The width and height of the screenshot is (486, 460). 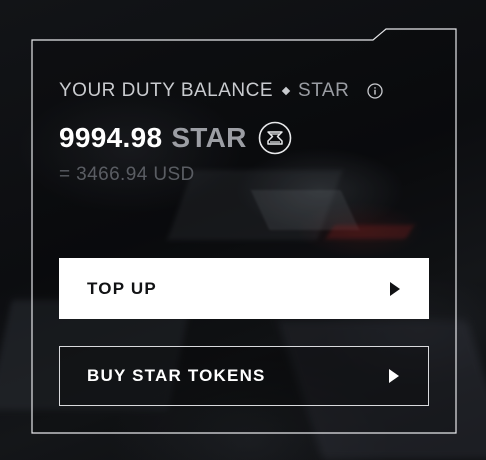 I want to click on balance-label-unit: STAR, so click(x=324, y=90).